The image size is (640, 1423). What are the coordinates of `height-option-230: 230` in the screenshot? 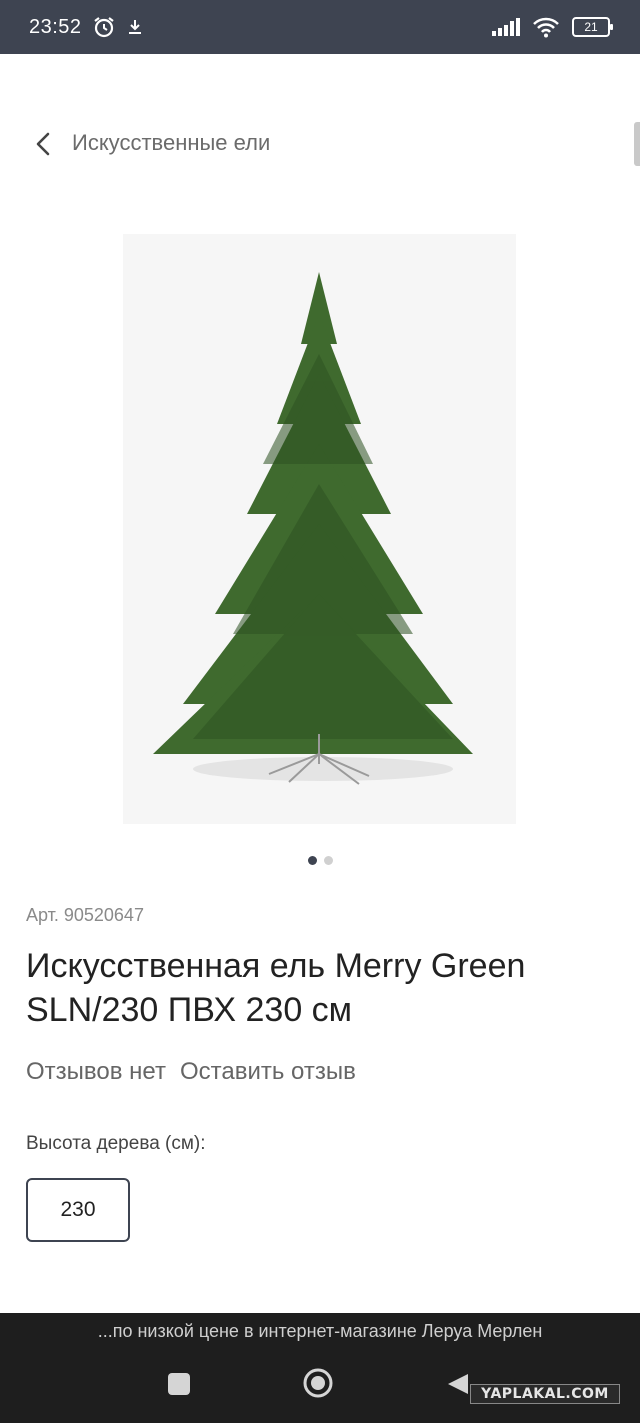 It's located at (78, 1210).